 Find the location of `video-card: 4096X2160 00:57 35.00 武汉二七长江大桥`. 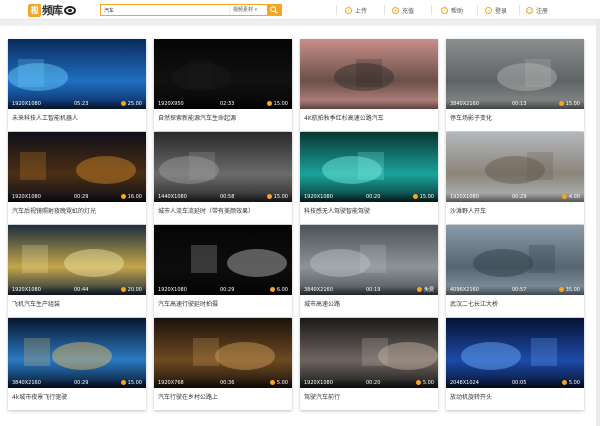

video-card: 4096X2160 00:57 35.00 武汉二七长江大桥 is located at coordinates (515, 271).